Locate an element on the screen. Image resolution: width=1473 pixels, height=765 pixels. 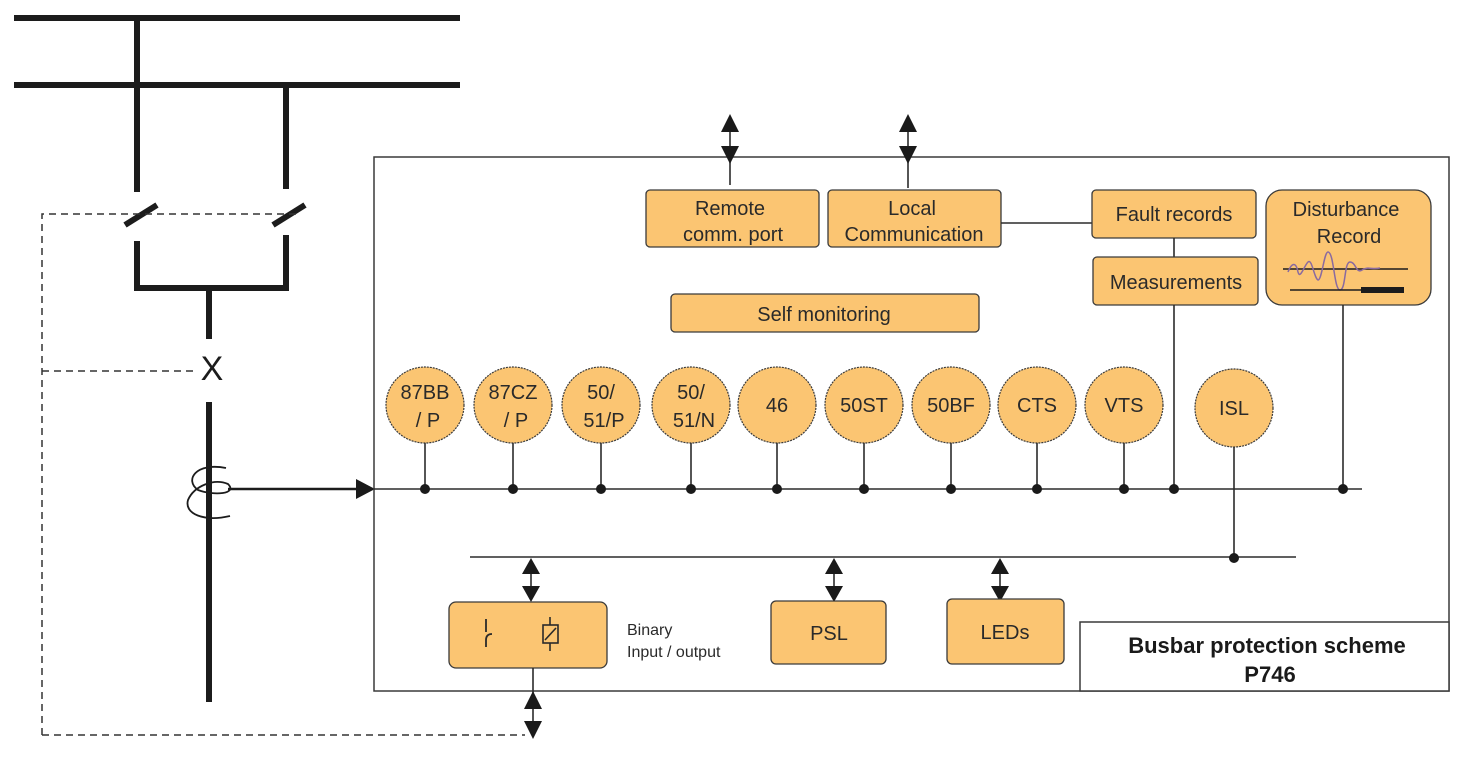
function-code: 50BF is located at coordinates (951, 406).